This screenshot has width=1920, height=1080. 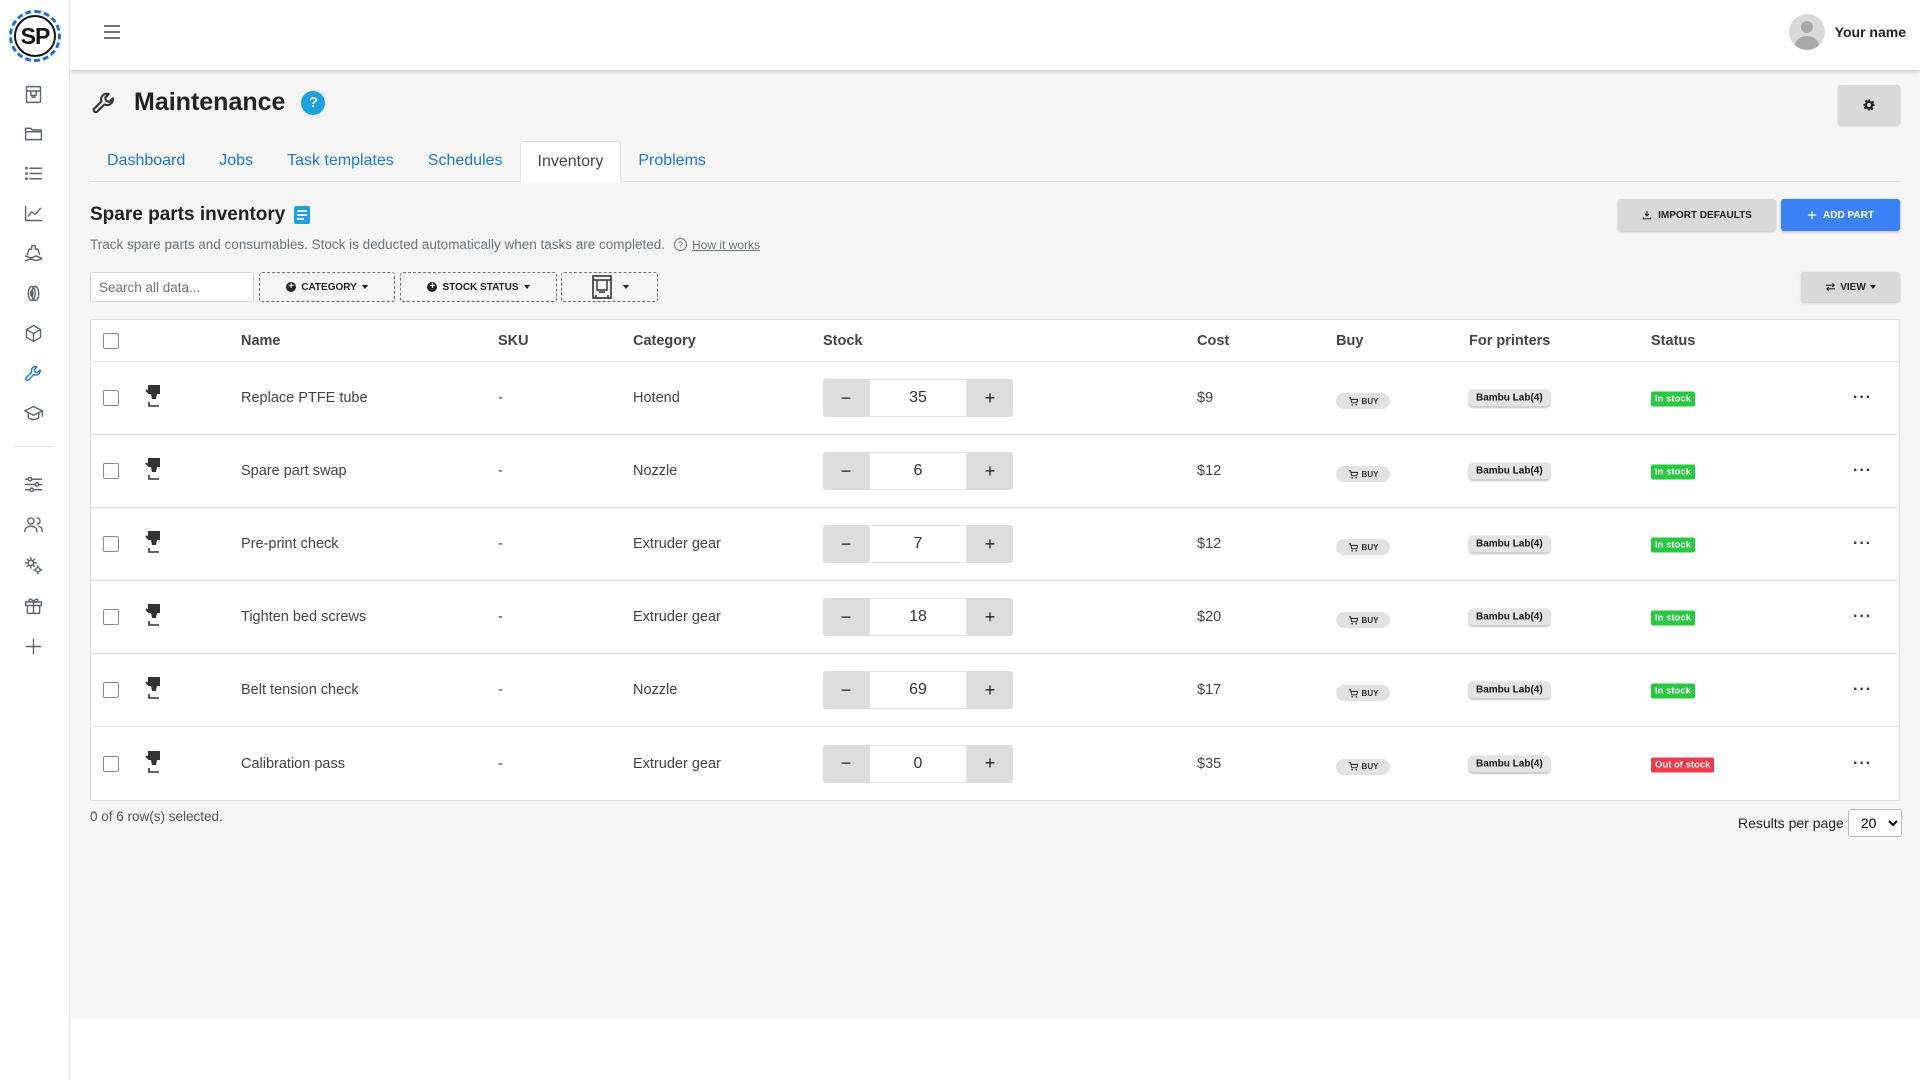 What do you see at coordinates (33, 293) in the screenshot?
I see `filament-icon` at bounding box center [33, 293].